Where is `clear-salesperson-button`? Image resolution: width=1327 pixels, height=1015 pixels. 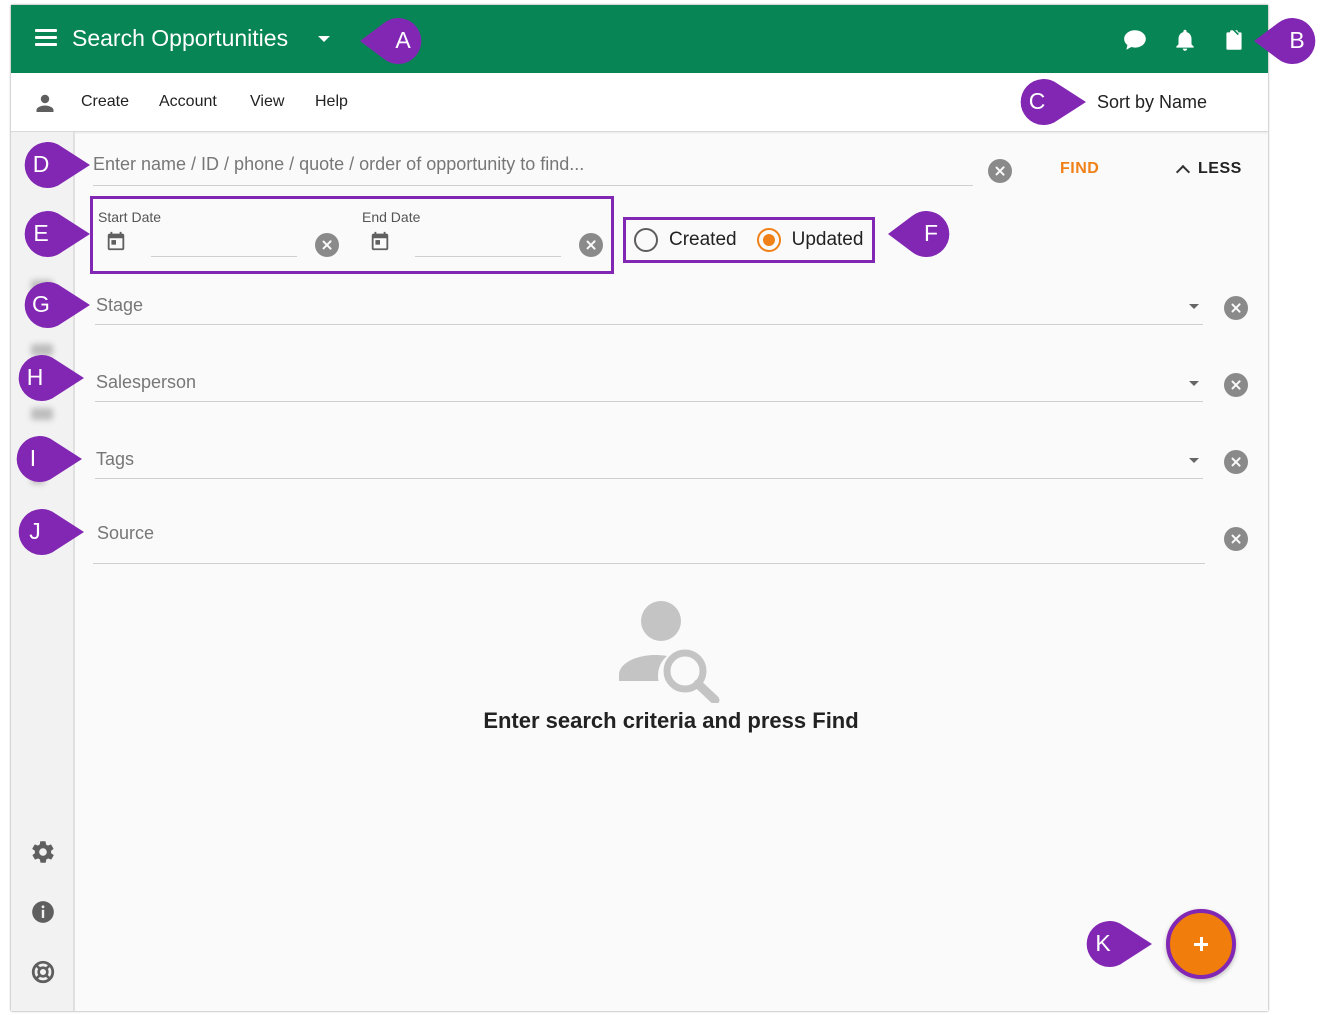
clear-salesperson-button is located at coordinates (1236, 385).